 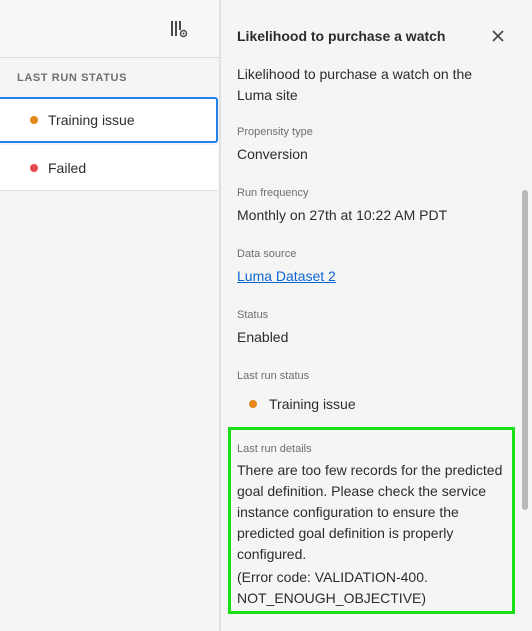 What do you see at coordinates (273, 376) in the screenshot?
I see `last-run-status-label: Last run status` at bounding box center [273, 376].